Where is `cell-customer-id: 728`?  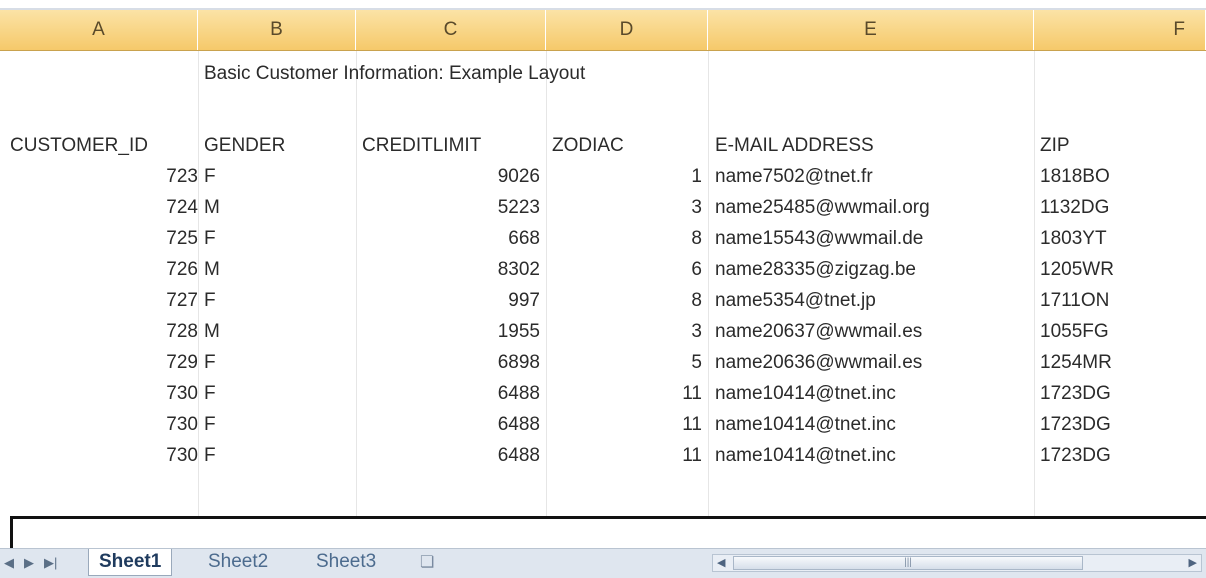 cell-customer-id: 728 is located at coordinates (104, 331).